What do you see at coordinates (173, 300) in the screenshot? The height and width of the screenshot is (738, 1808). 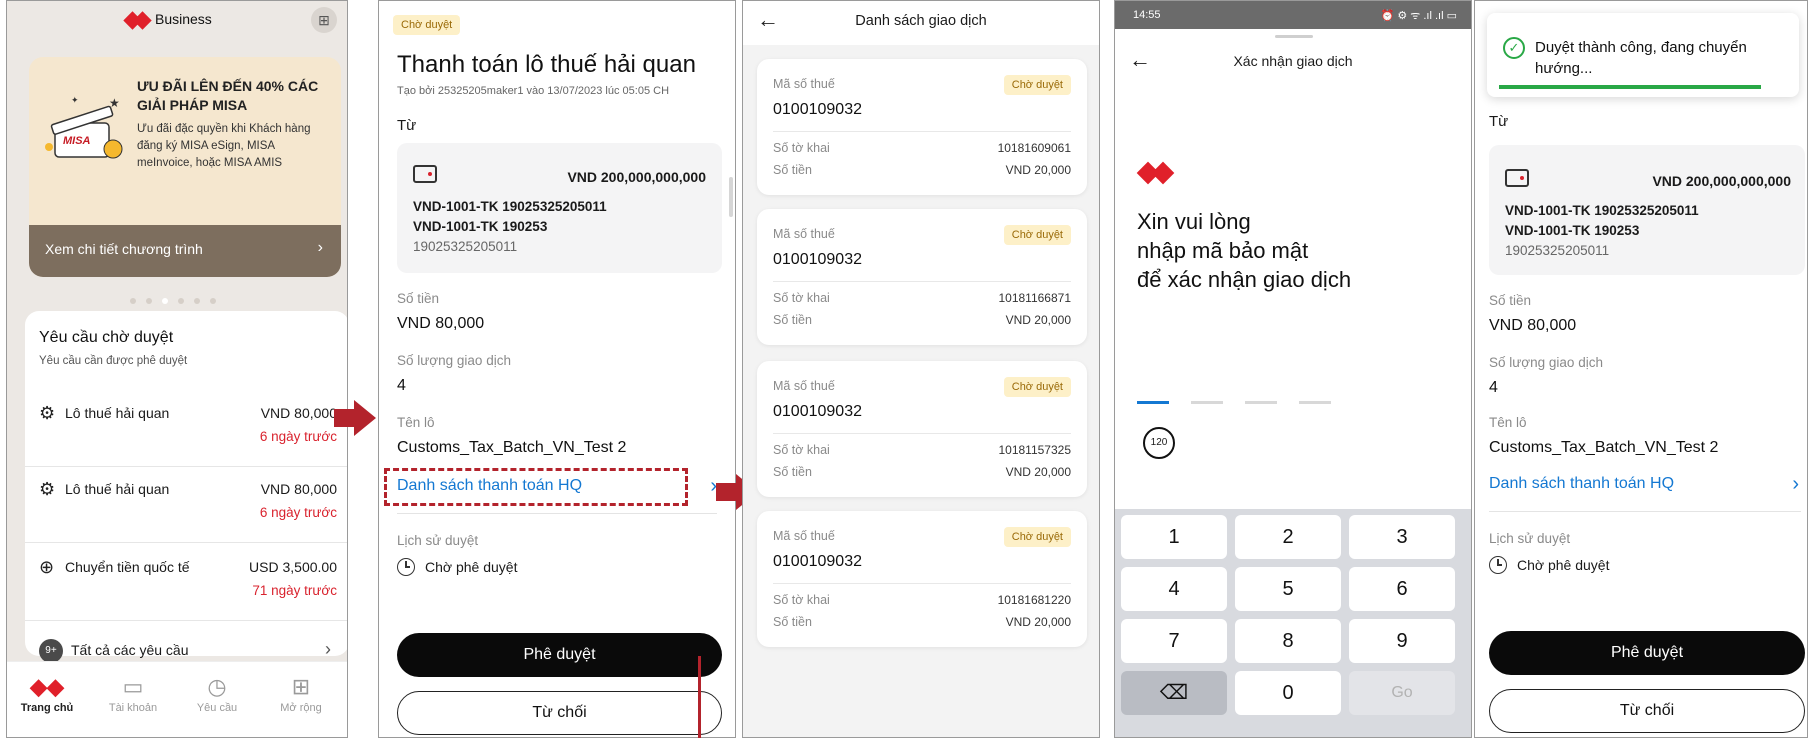 I see `carousel-dots` at bounding box center [173, 300].